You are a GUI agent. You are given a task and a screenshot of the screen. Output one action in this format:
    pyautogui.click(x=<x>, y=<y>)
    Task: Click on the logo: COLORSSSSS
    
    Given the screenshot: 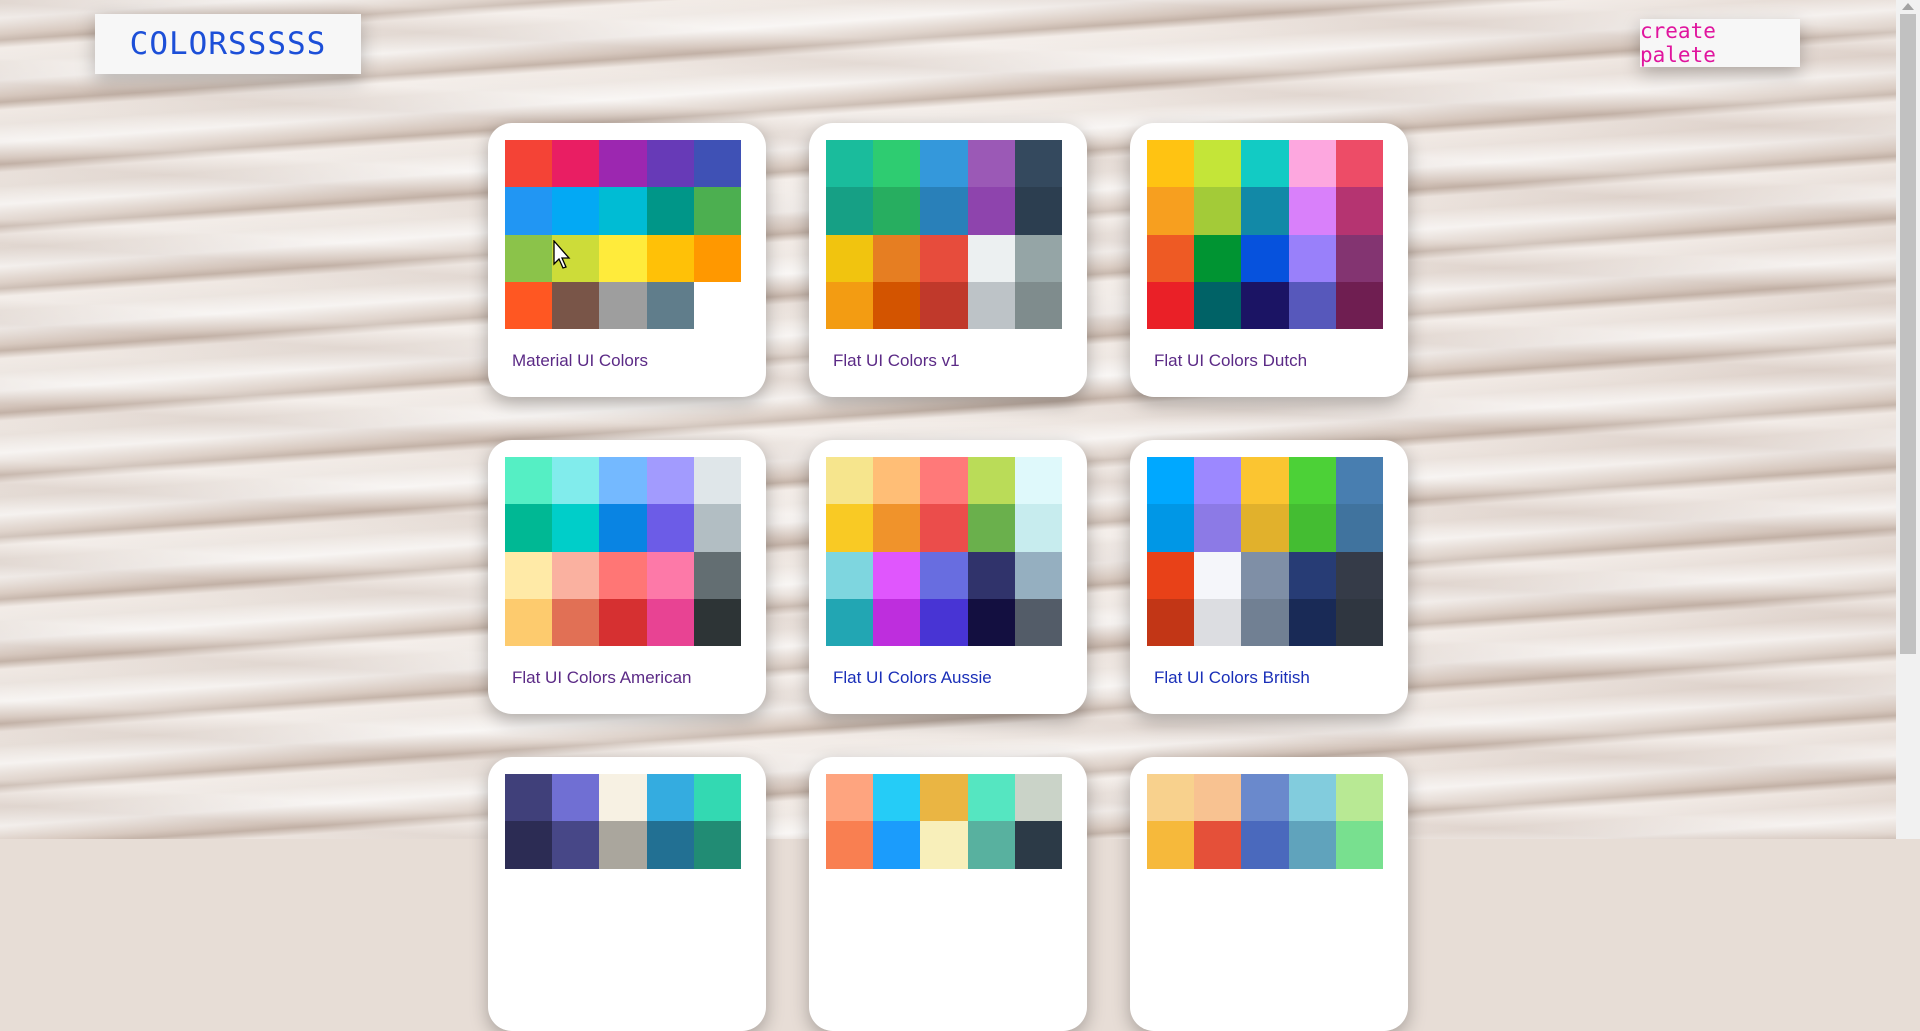 What is the action you would take?
    pyautogui.click(x=228, y=44)
    